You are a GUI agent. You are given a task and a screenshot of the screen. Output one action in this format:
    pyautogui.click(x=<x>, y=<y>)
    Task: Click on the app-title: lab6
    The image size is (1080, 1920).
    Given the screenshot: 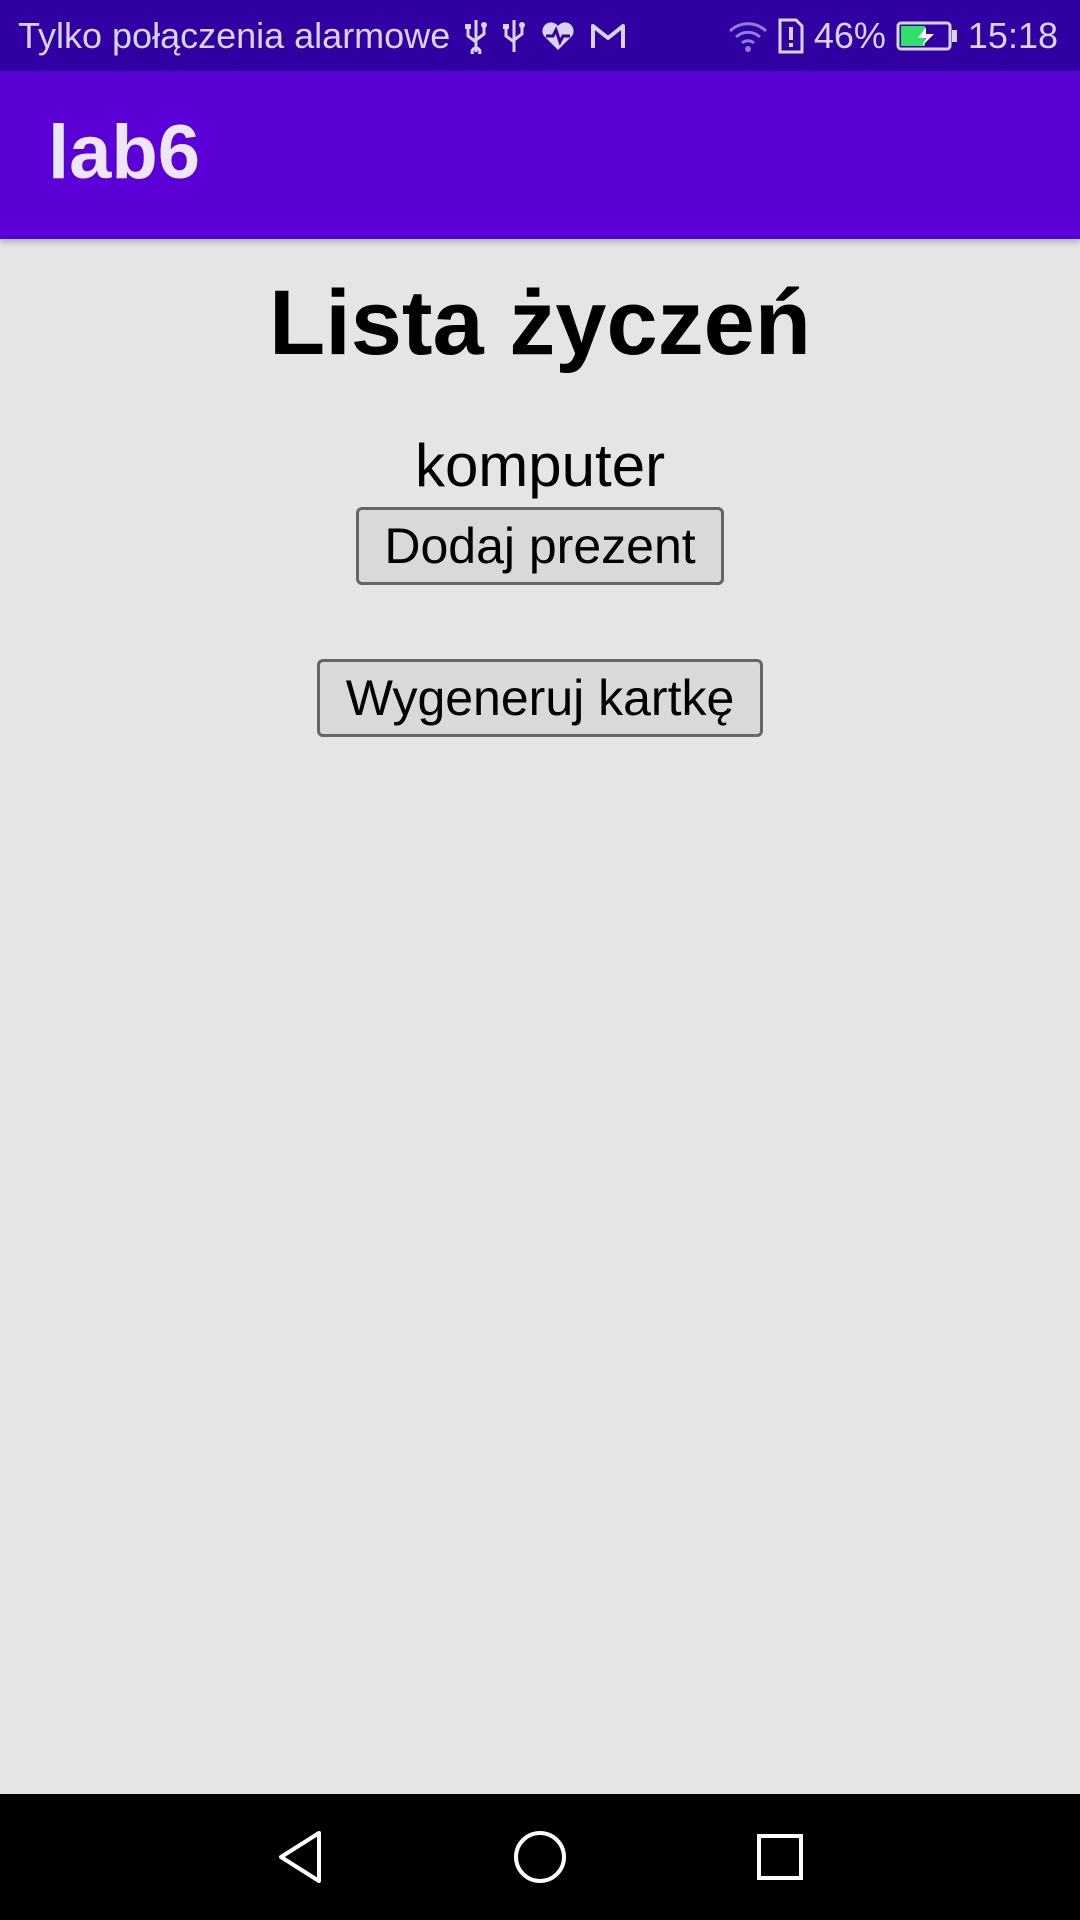 What is the action you would take?
    pyautogui.click(x=124, y=152)
    